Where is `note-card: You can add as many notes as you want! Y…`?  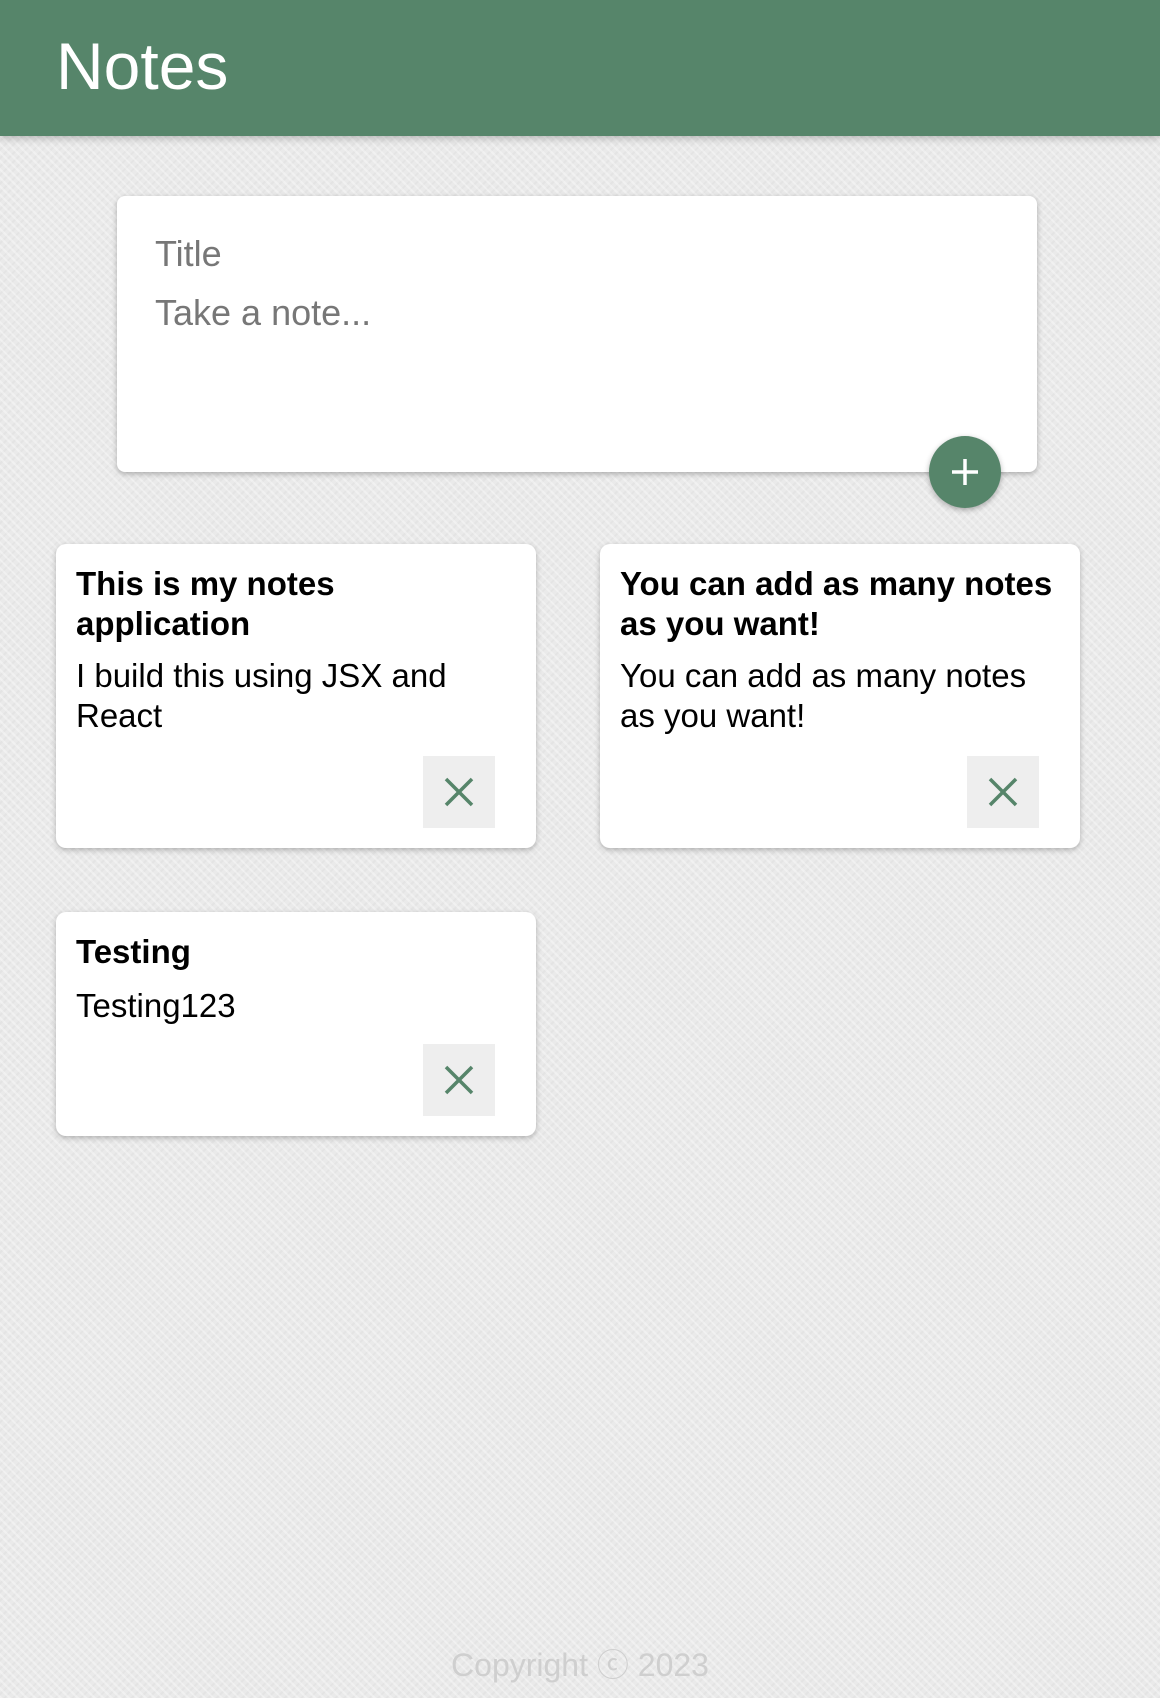
note-card: You can add as many notes as you want! Y… is located at coordinates (840, 696).